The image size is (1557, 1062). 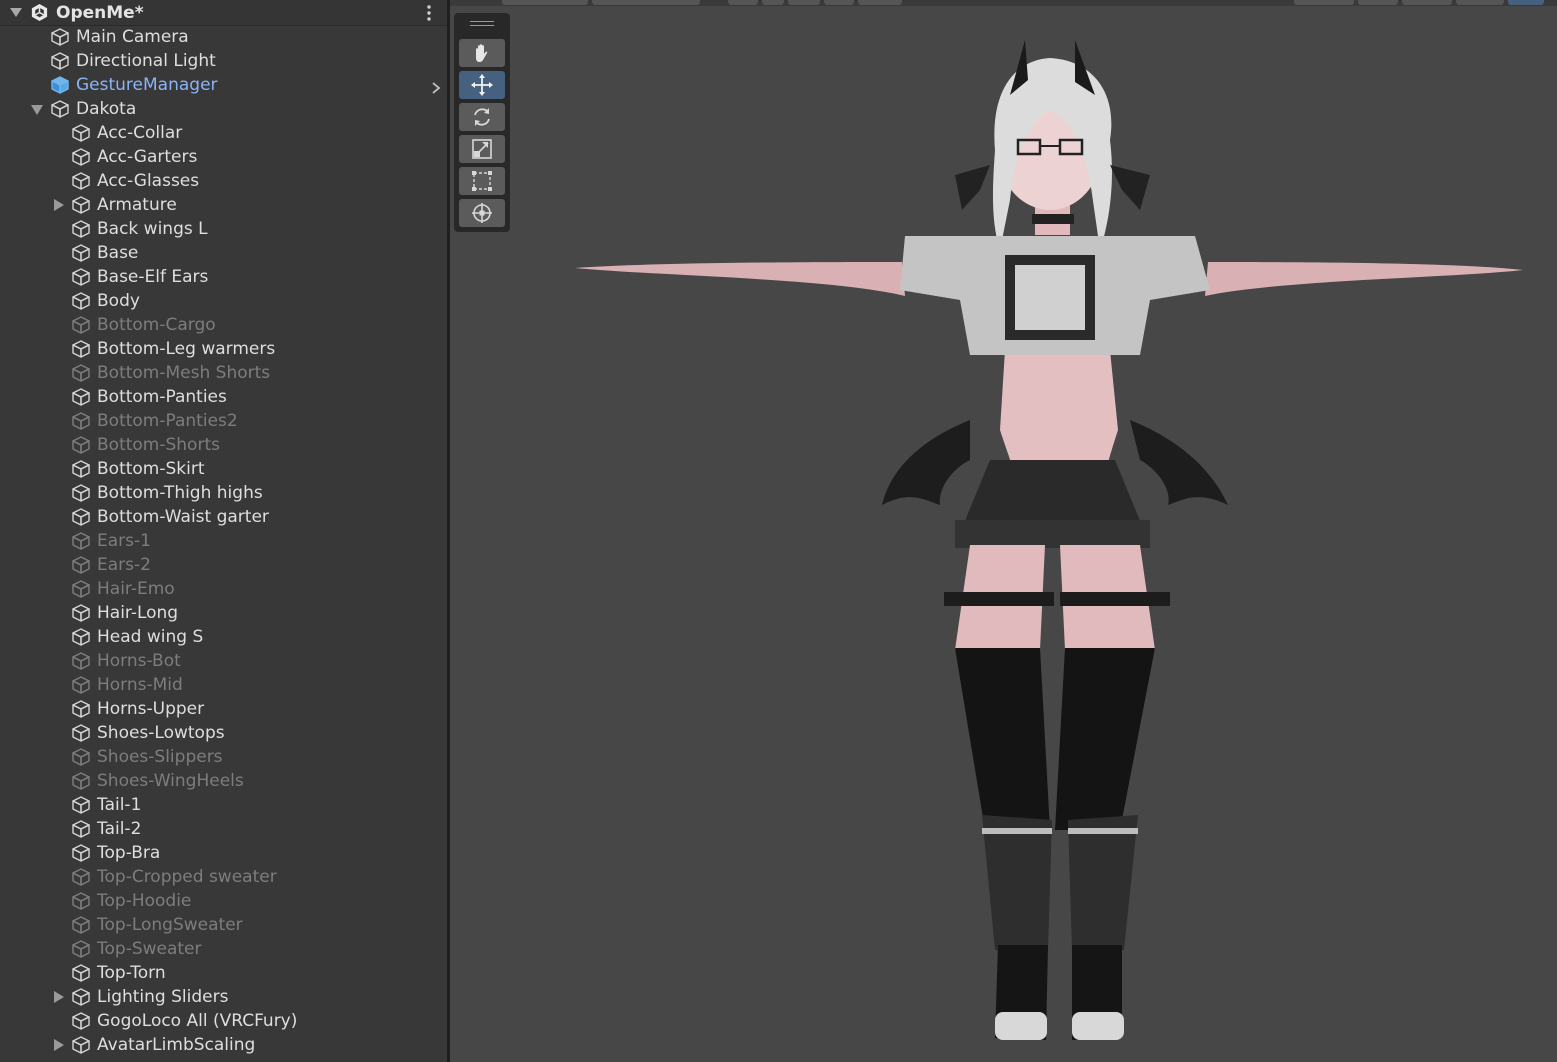 I want to click on hierarchy-item-horns-bot: Horns-Bot, so click(x=223, y=661).